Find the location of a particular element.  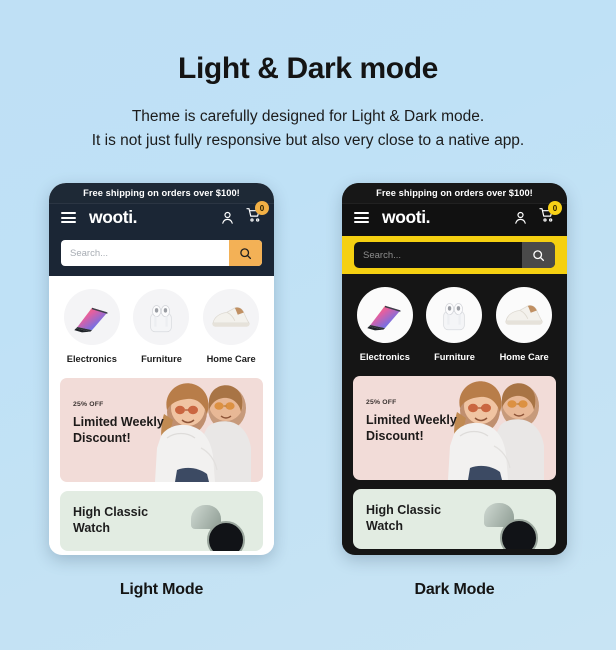

dark-mode-caption: Dark Mode is located at coordinates (454, 590).